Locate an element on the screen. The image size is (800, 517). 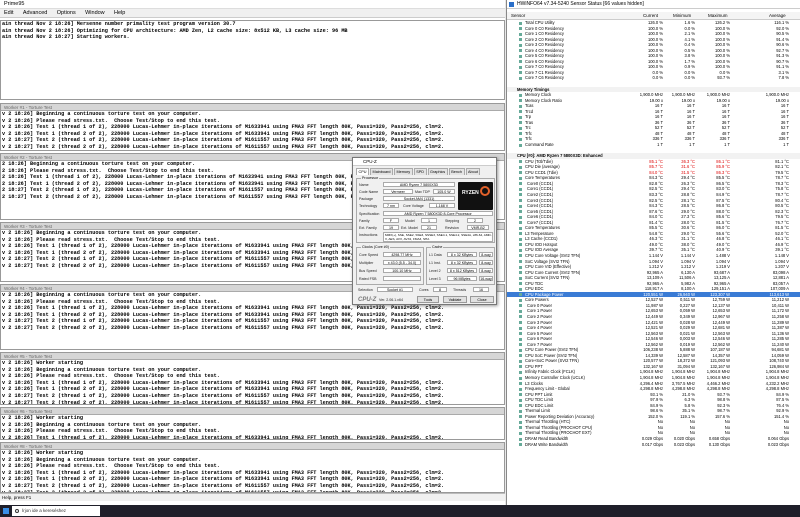
sensor-current: 0.017 Gbps is located at coordinates (652, 444).